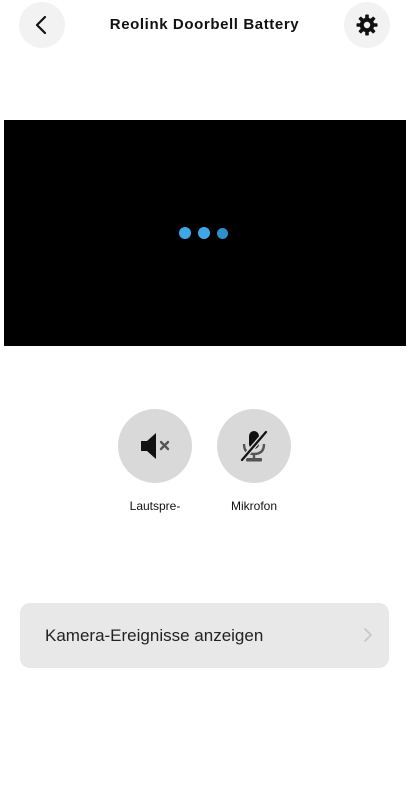 Image resolution: width=409 pixels, height=802 pixels. I want to click on speaker-button, so click(155, 446).